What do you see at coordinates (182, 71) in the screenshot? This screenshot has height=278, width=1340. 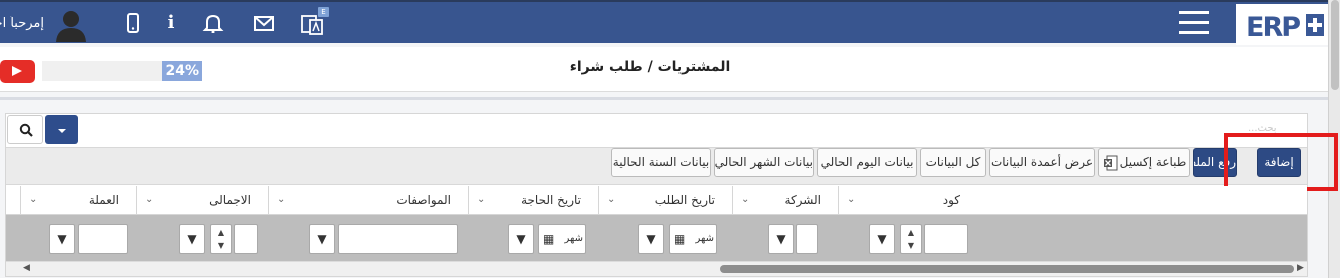 I see `progress-percent: 24%` at bounding box center [182, 71].